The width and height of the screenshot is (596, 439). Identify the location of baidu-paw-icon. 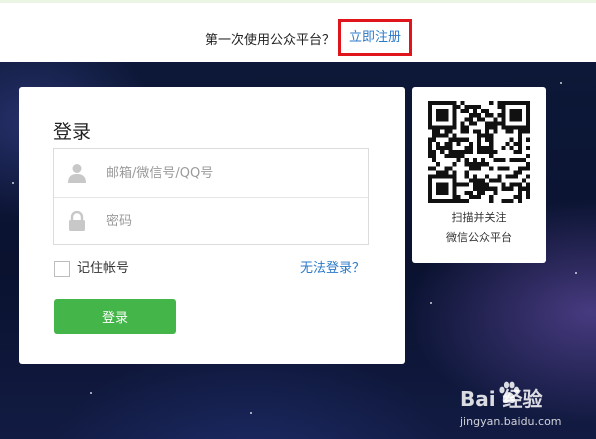
(509, 392).